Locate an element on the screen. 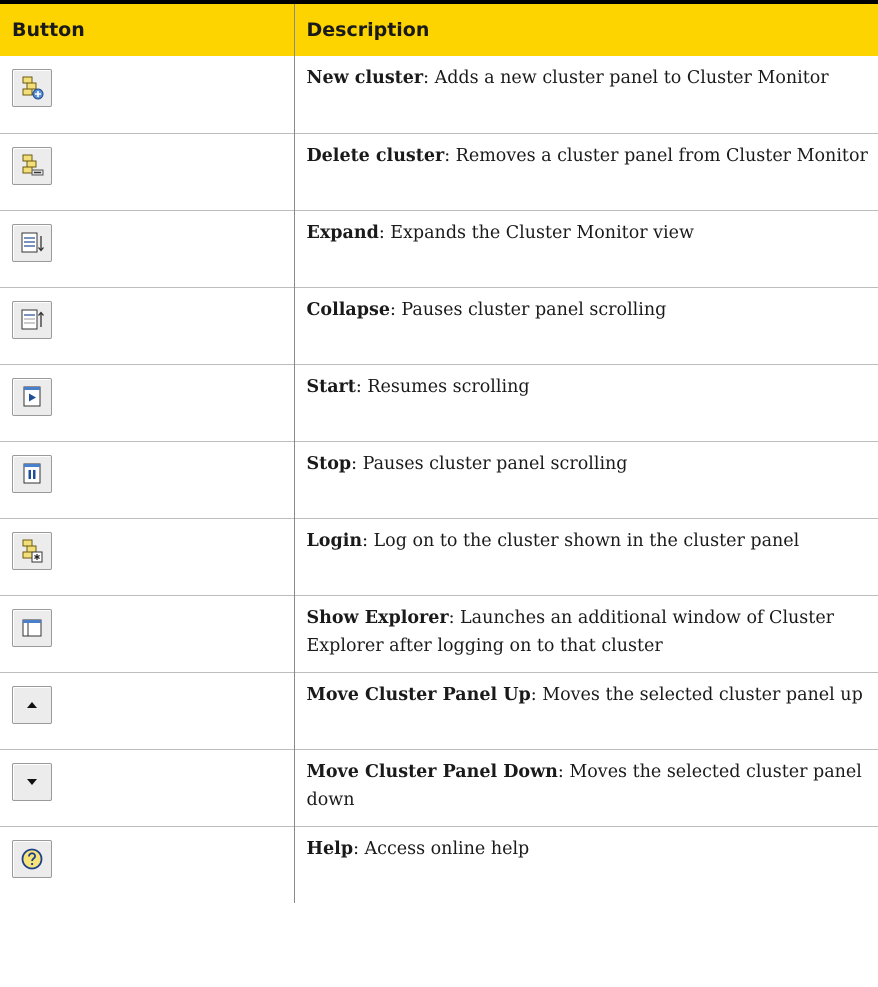  button-name: Start is located at coordinates (331, 386).